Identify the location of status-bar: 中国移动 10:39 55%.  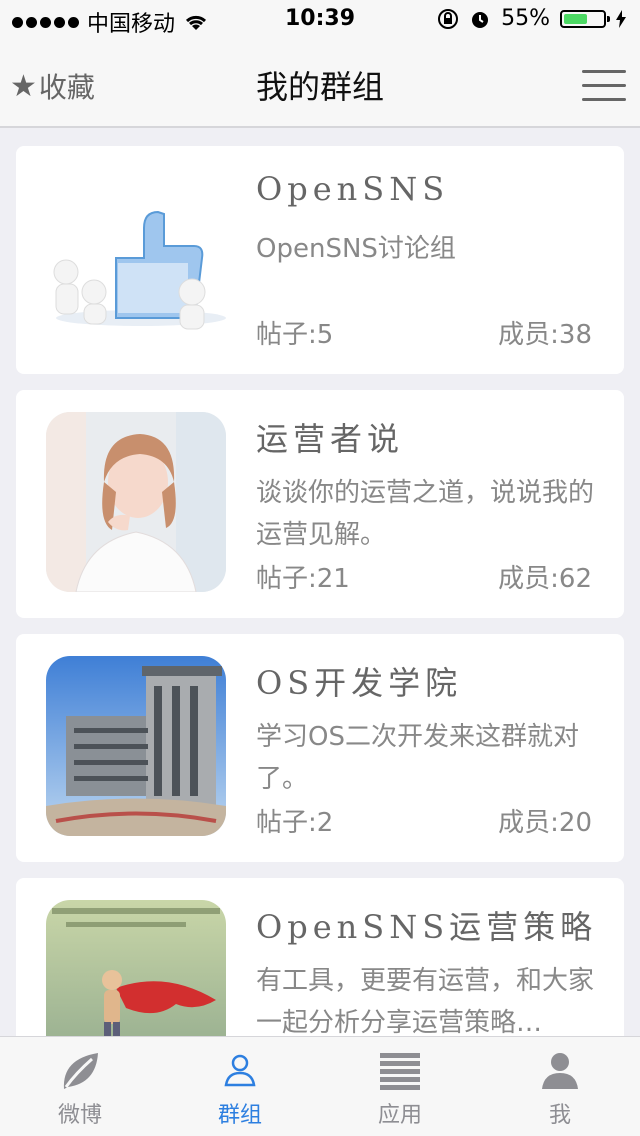
(320, 20).